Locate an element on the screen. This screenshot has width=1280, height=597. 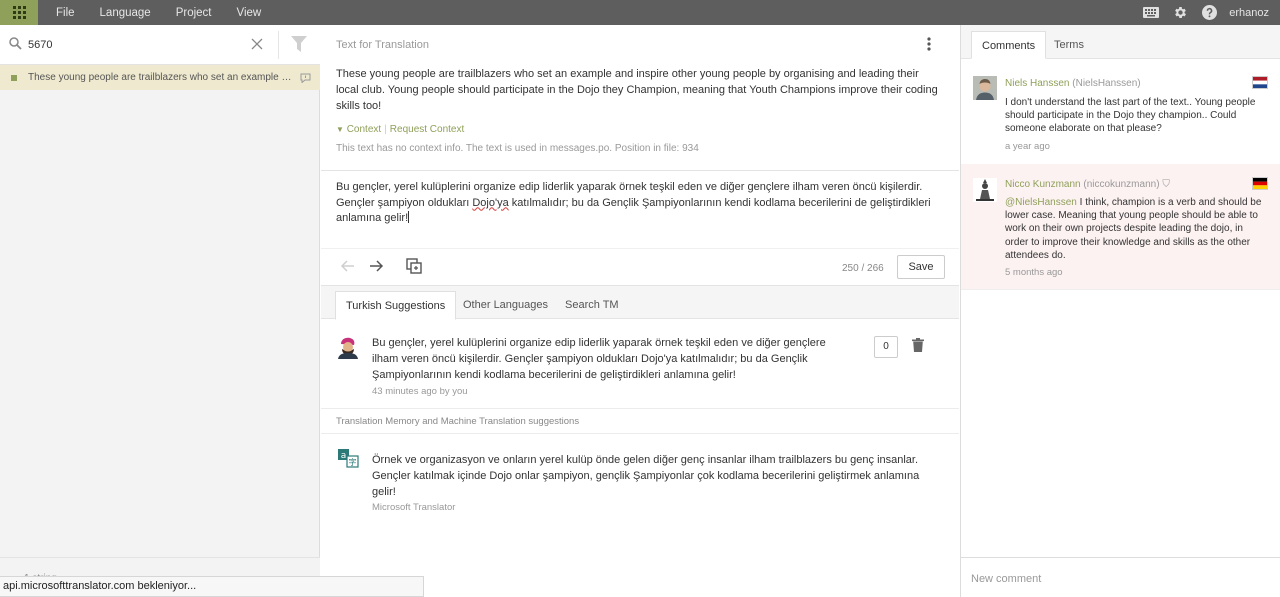
menu-project: Project is located at coordinates (194, 13).